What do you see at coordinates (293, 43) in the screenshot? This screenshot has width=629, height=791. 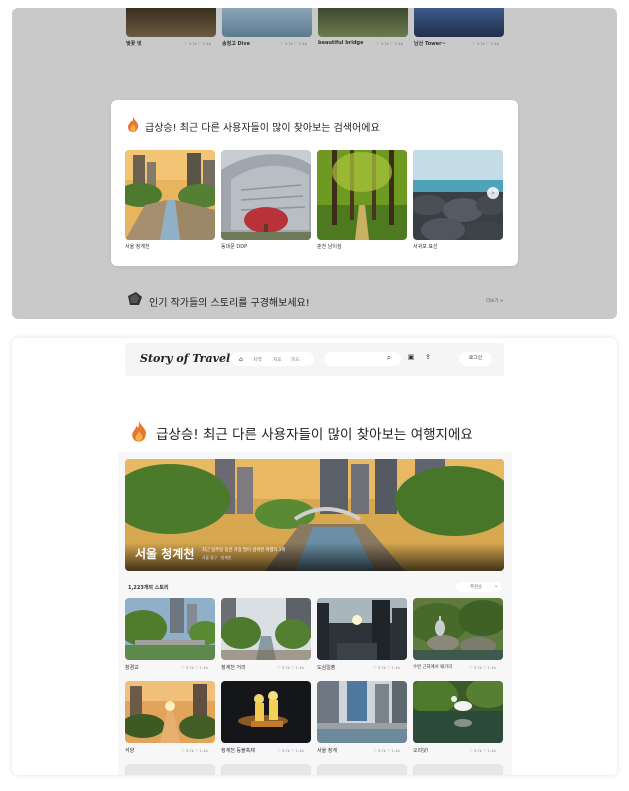 I see `strip-stats-2: ♡ 3.7k ♡ 1.4k` at bounding box center [293, 43].